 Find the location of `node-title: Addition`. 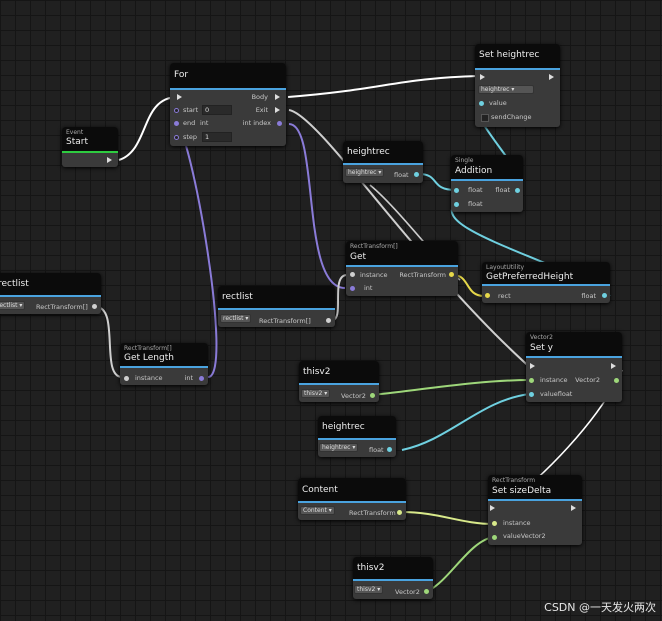

node-title: Addition is located at coordinates (474, 171).